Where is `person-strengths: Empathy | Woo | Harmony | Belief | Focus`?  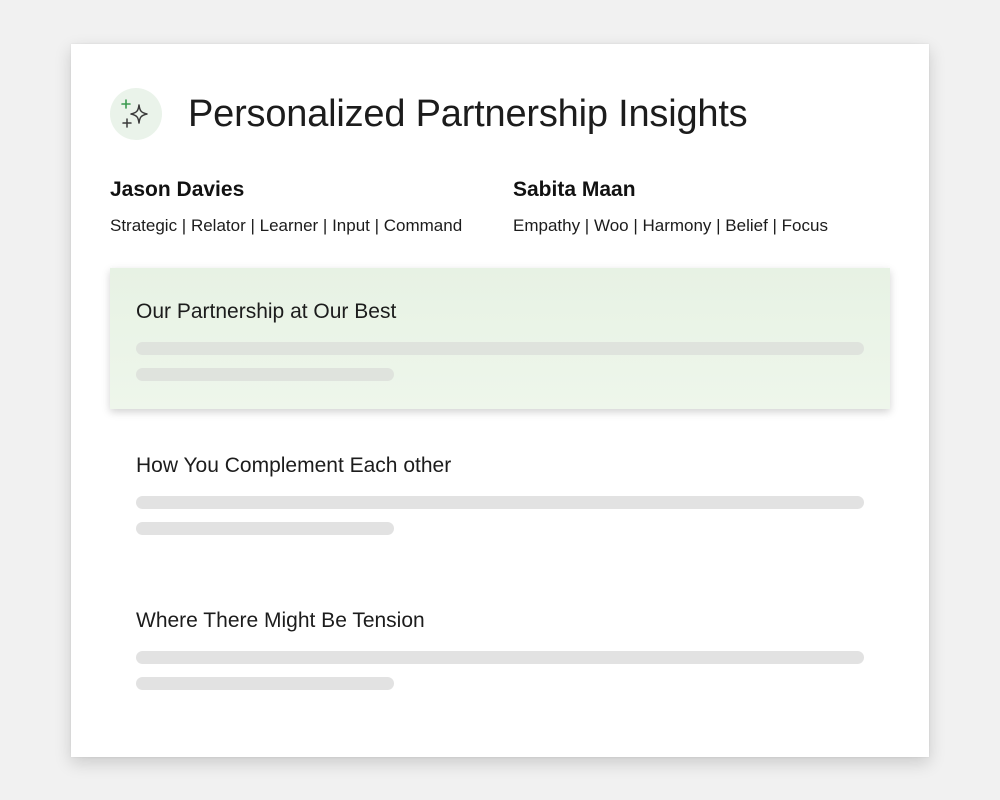 person-strengths: Empathy | Woo | Harmony | Belief | Focus is located at coordinates (670, 225).